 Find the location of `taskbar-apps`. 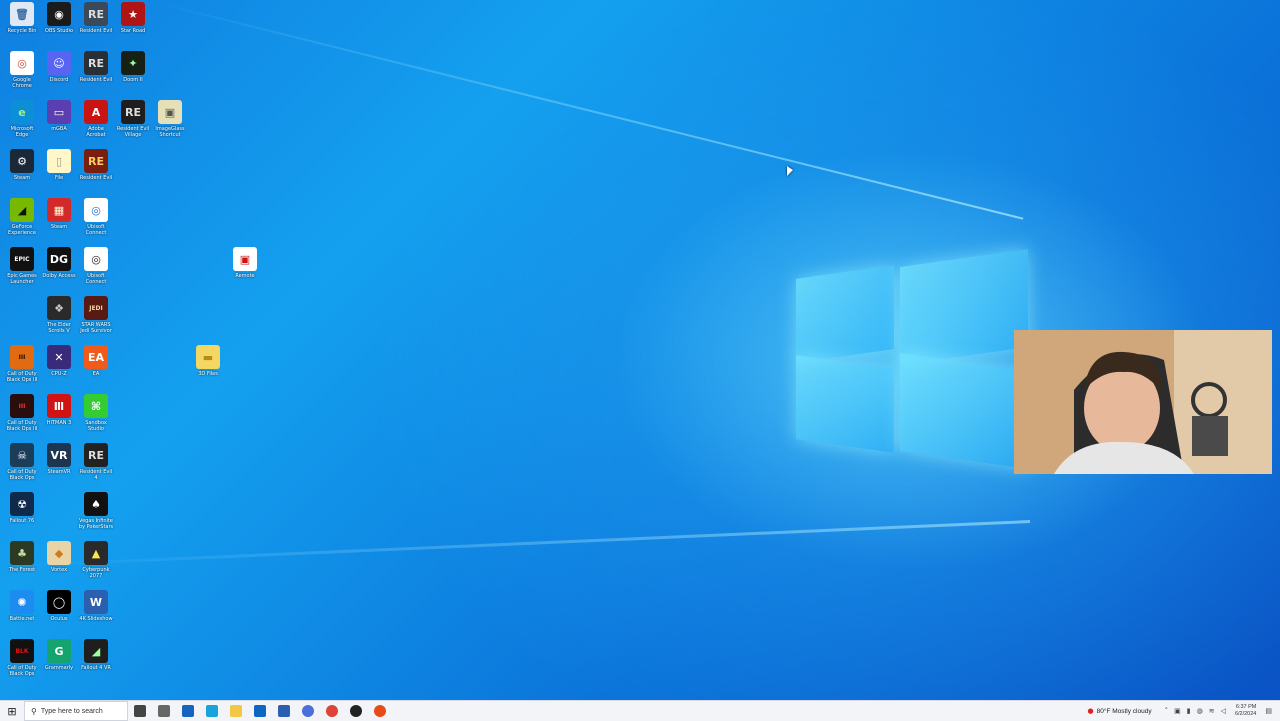

taskbar-apps is located at coordinates (260, 711).